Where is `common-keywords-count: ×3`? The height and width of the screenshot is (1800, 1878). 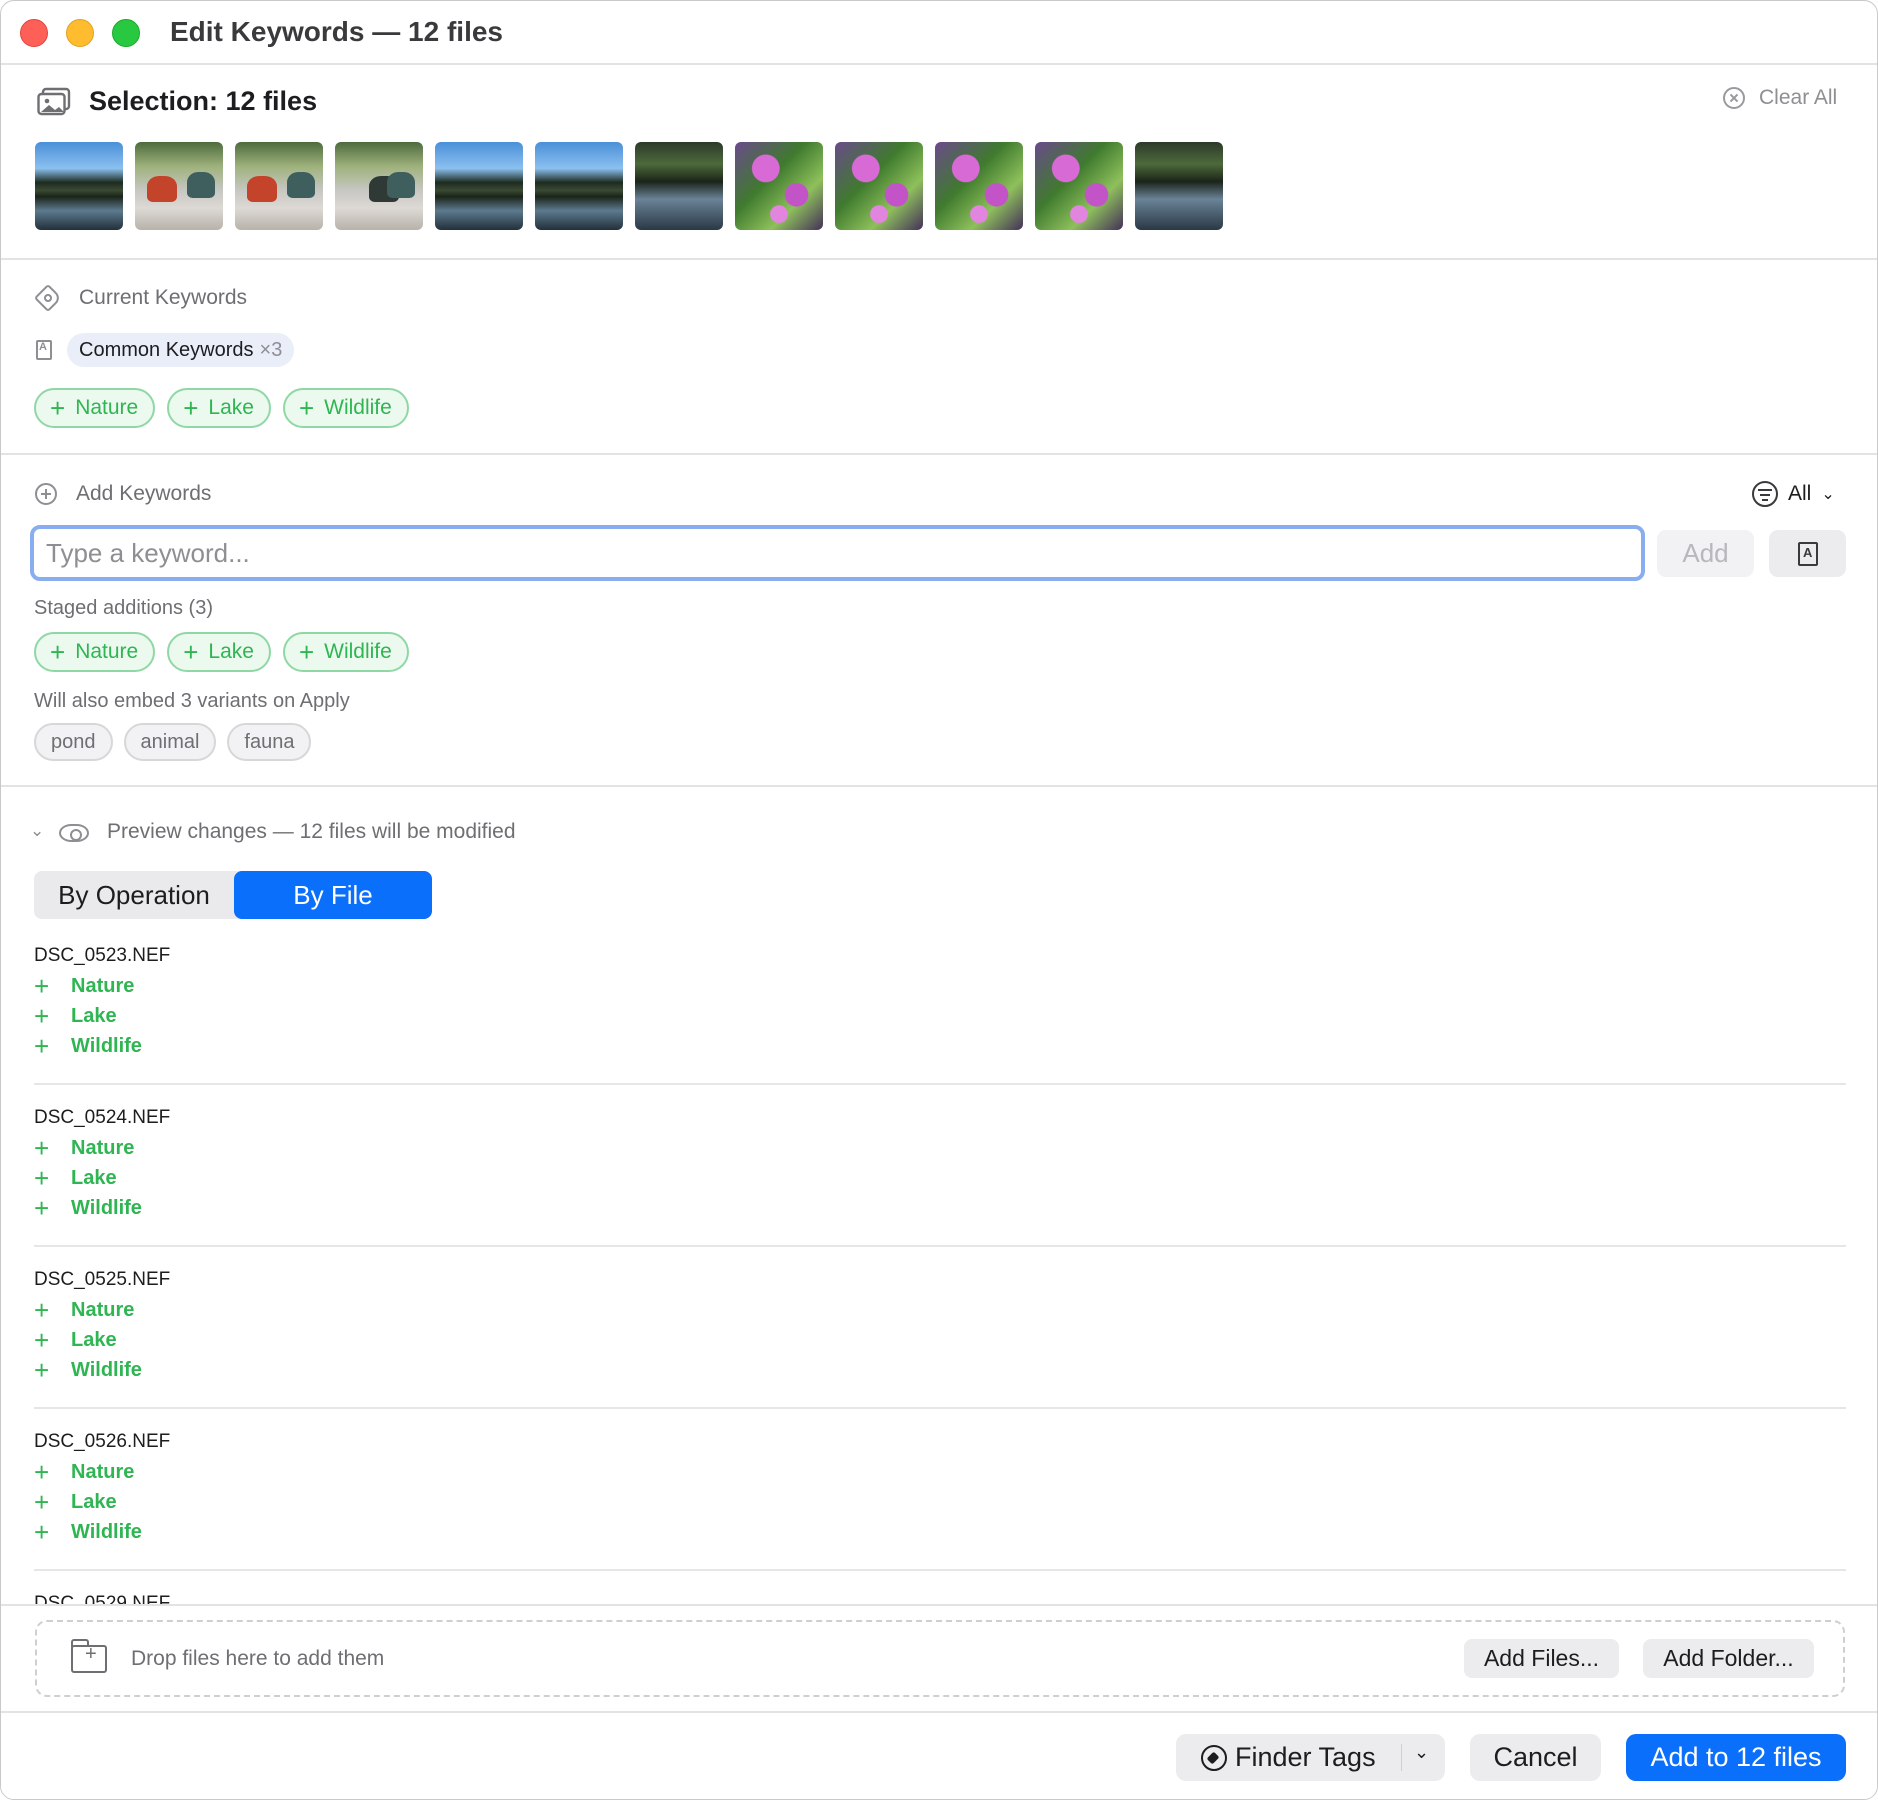
common-keywords-count: ×3 is located at coordinates (271, 349).